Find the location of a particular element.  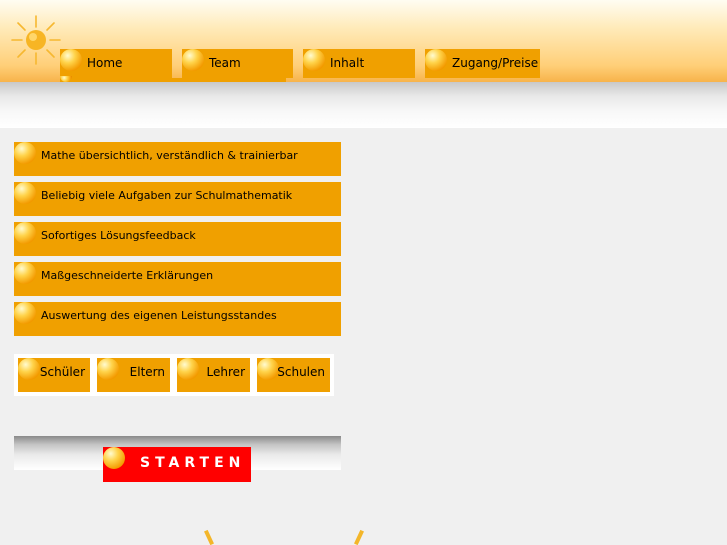

feature-item-label: Maßgeschneiderte Erklärungen is located at coordinates (127, 275).